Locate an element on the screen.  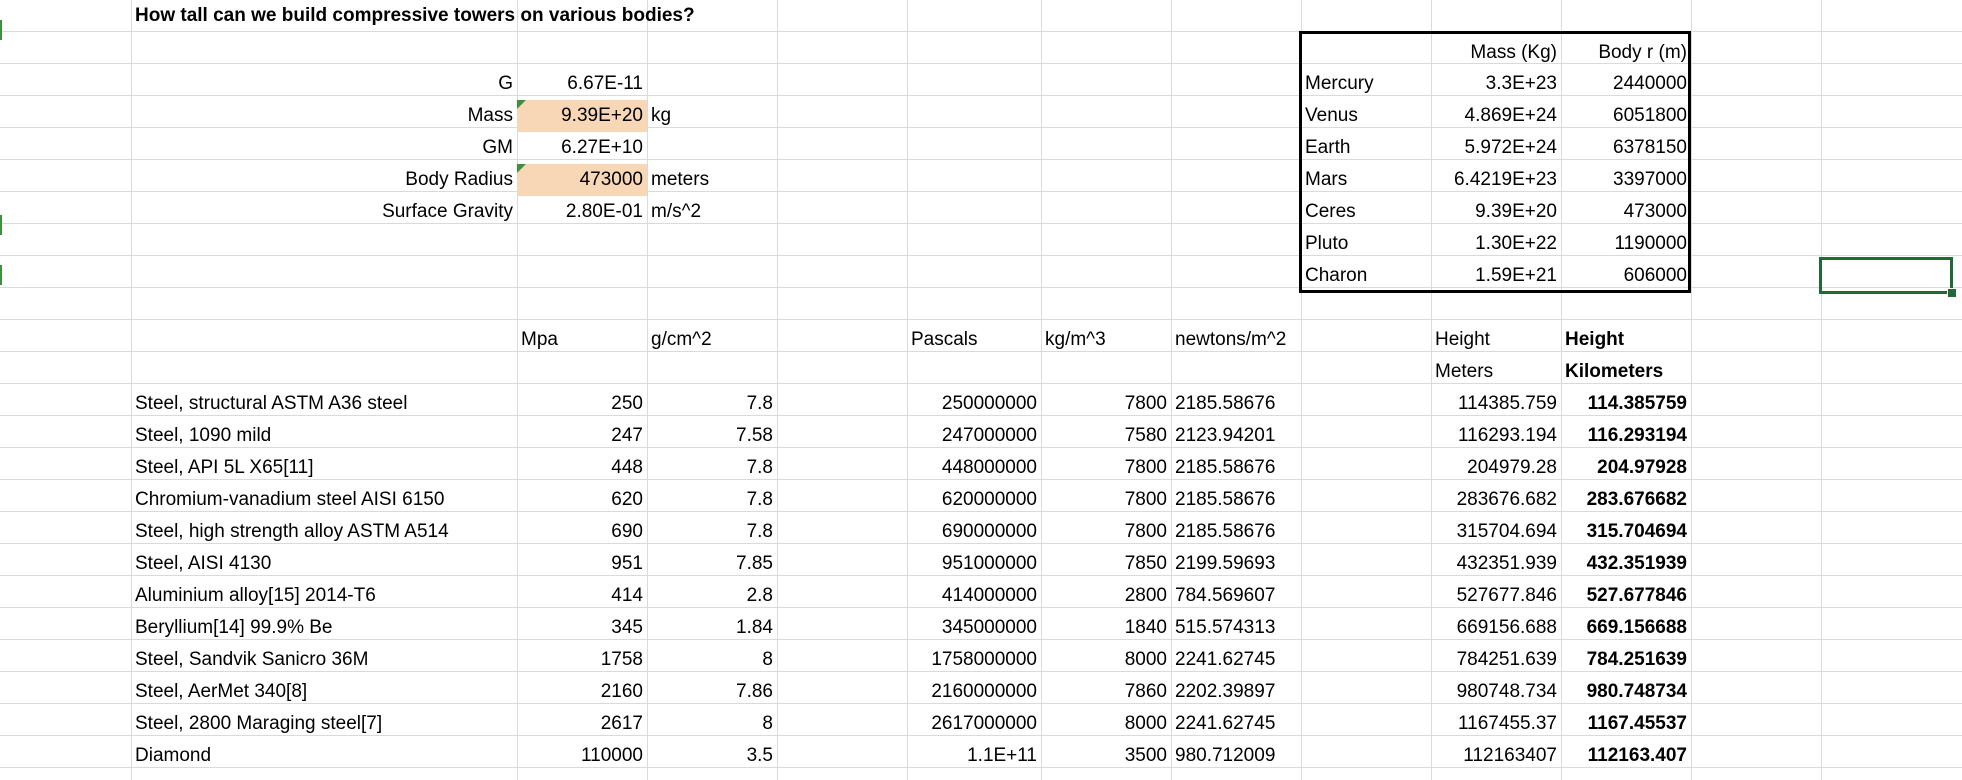
planet-name: Venus is located at coordinates (1366, 116).